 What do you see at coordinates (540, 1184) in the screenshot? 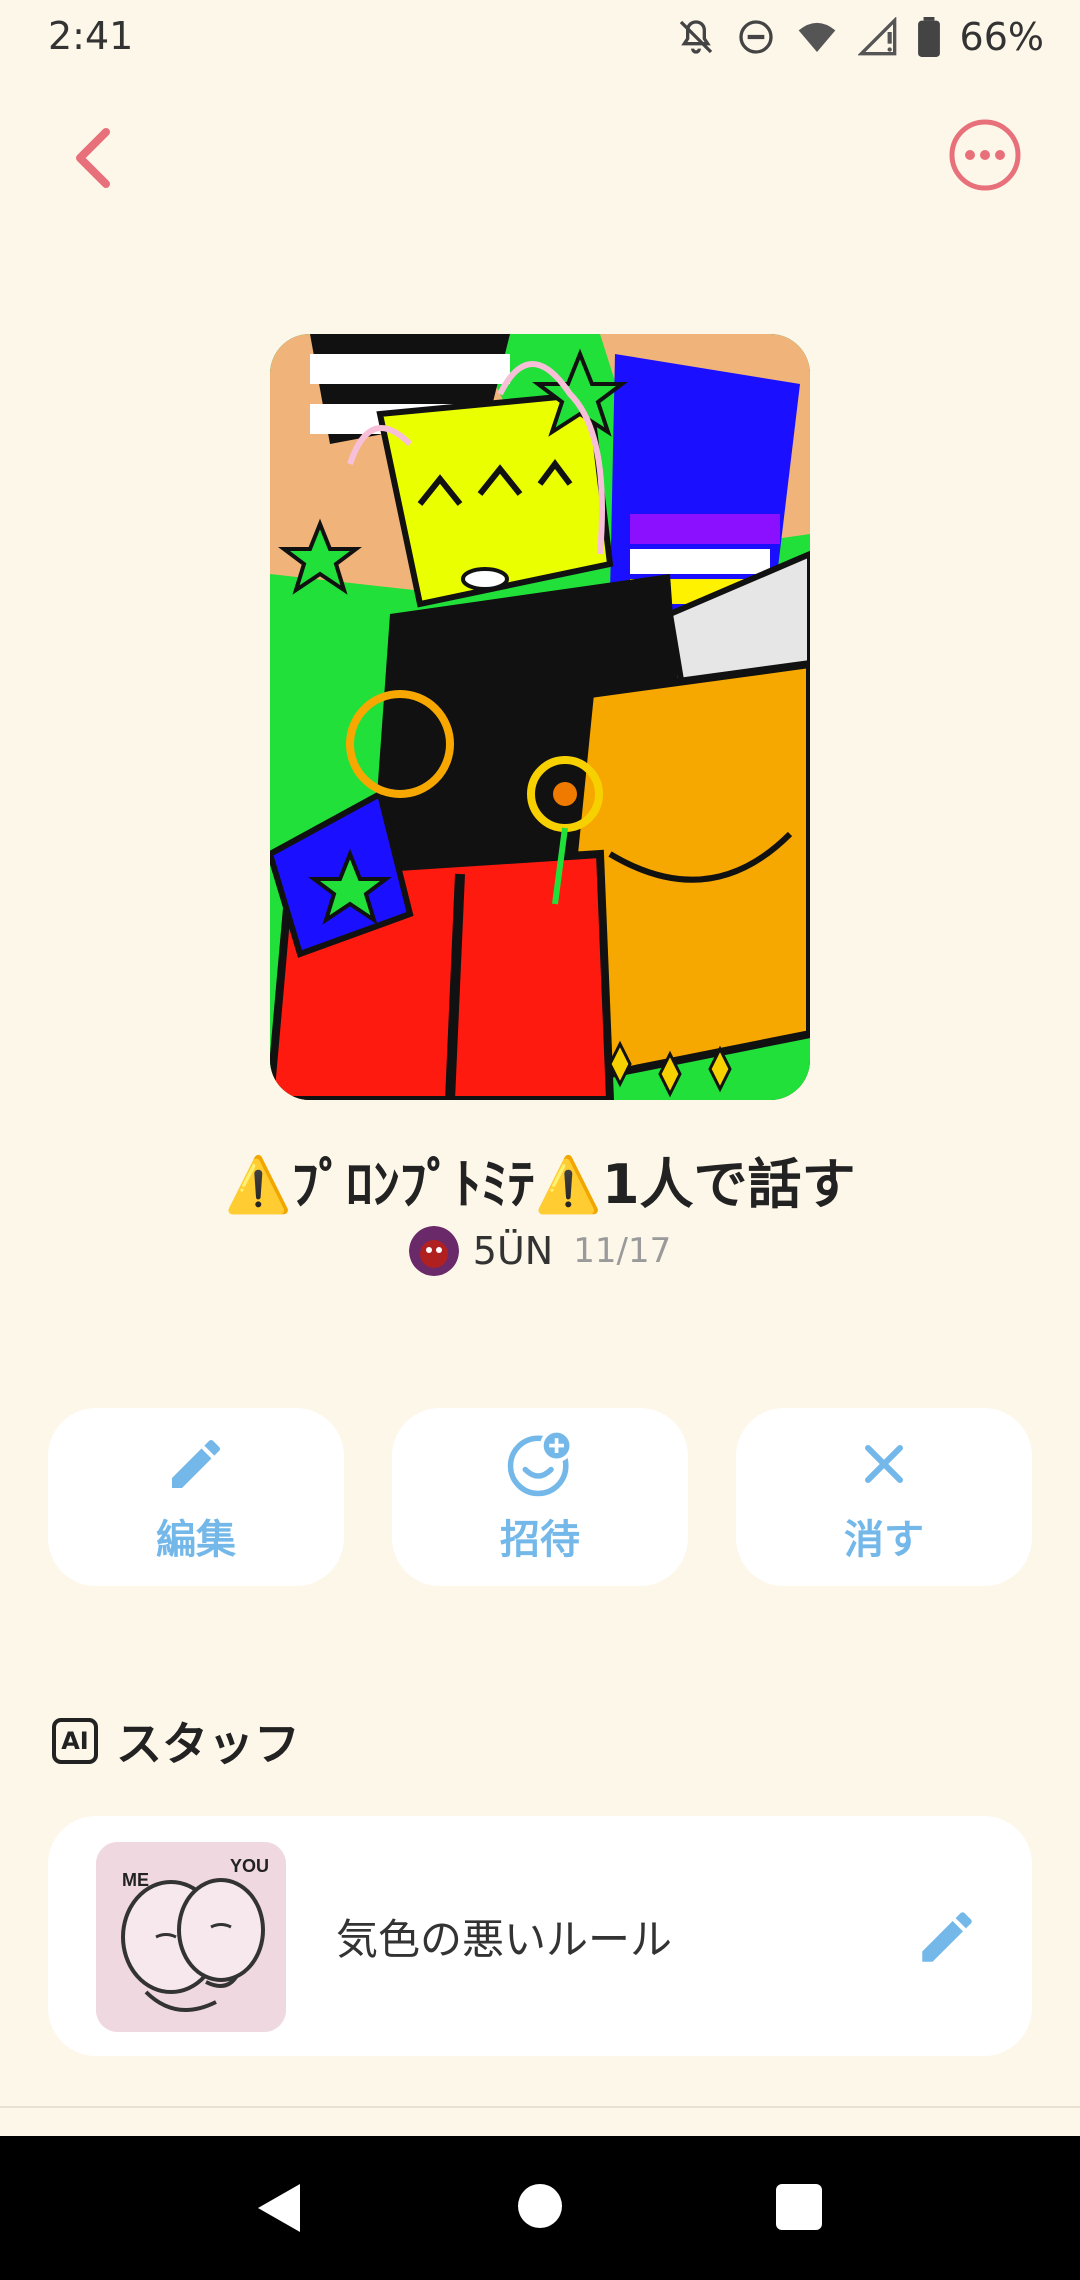
I see `room-title: ⚠️ﾌﾟﾛﾝﾌﾟﾄﾐﾃ⚠️1人で話す` at bounding box center [540, 1184].